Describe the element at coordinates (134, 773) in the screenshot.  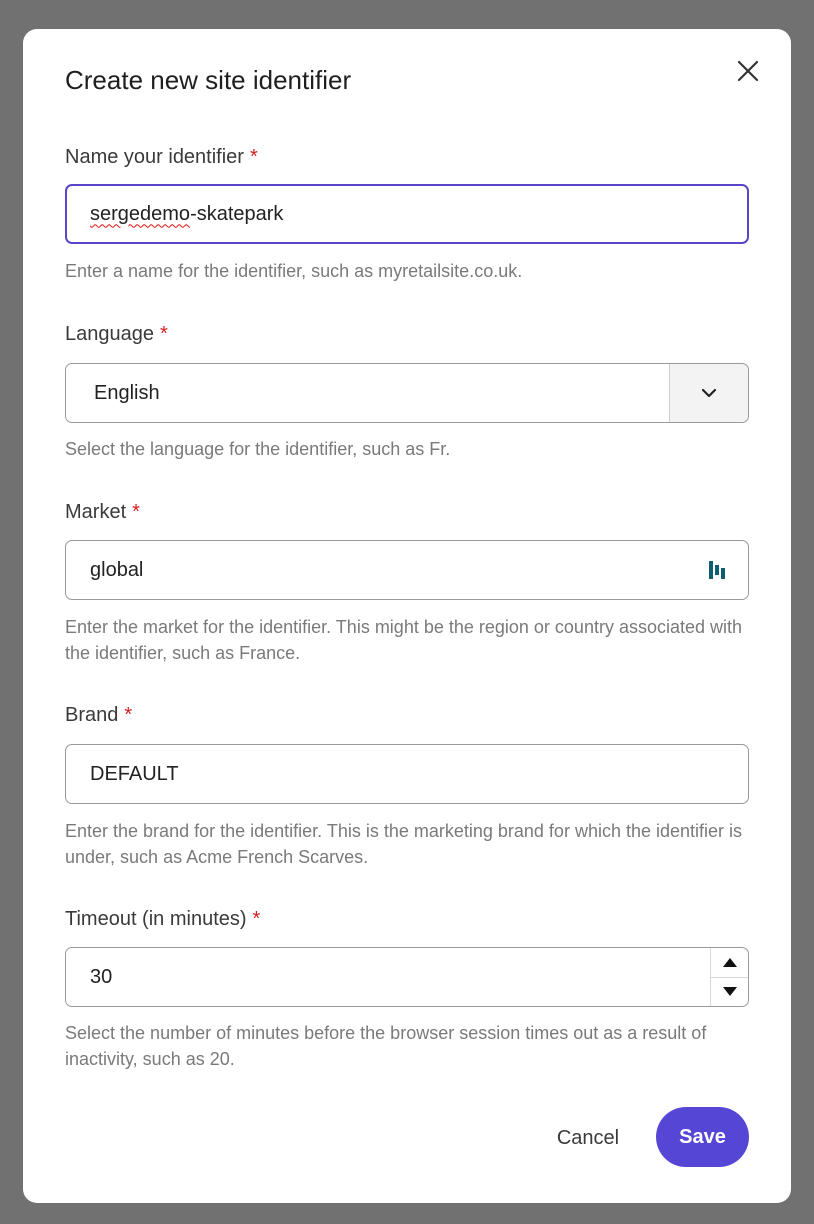
I see `brand-input-value: DEFAULT` at that location.